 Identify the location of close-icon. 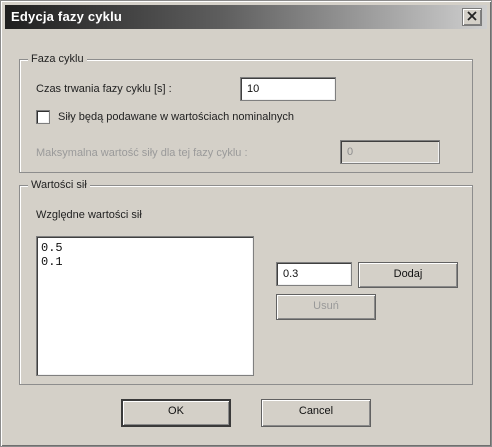
(472, 16).